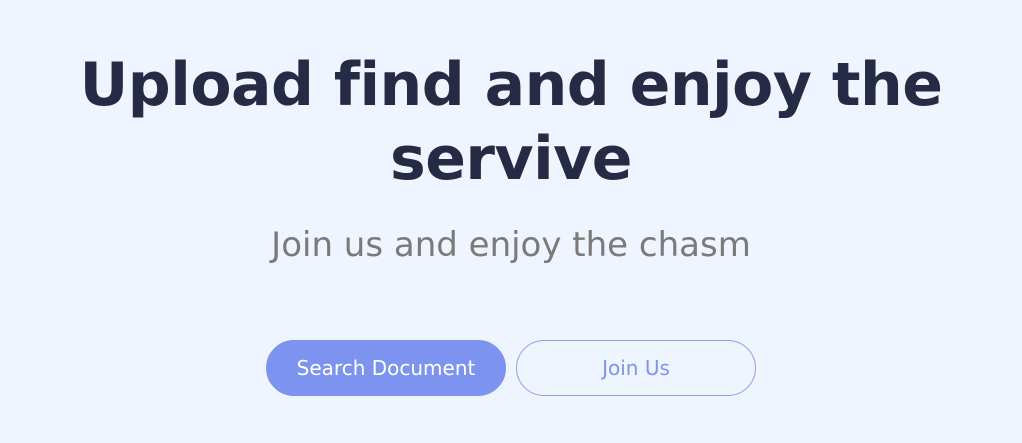 The width and height of the screenshot is (1022, 443). Describe the element at coordinates (636, 368) in the screenshot. I see `join-us-button: Join Us` at that location.